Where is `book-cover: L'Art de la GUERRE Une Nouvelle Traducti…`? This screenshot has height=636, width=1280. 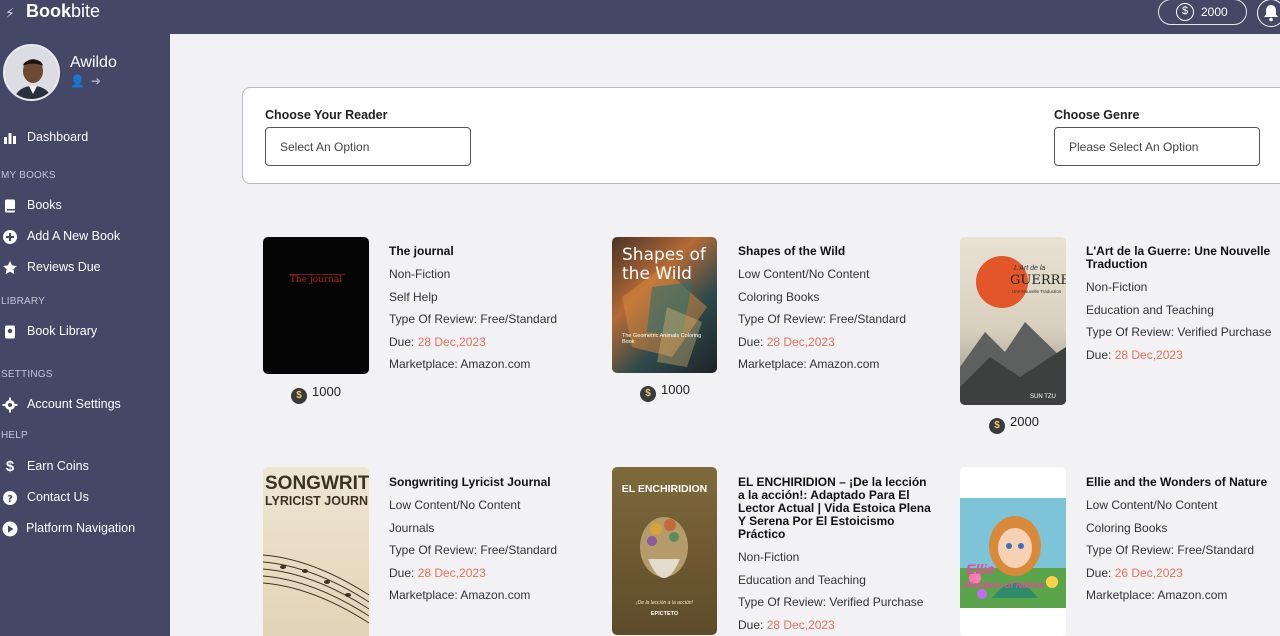 book-cover: L'Art de la GUERRE Une Nouvelle Traducti… is located at coordinates (1013, 321).